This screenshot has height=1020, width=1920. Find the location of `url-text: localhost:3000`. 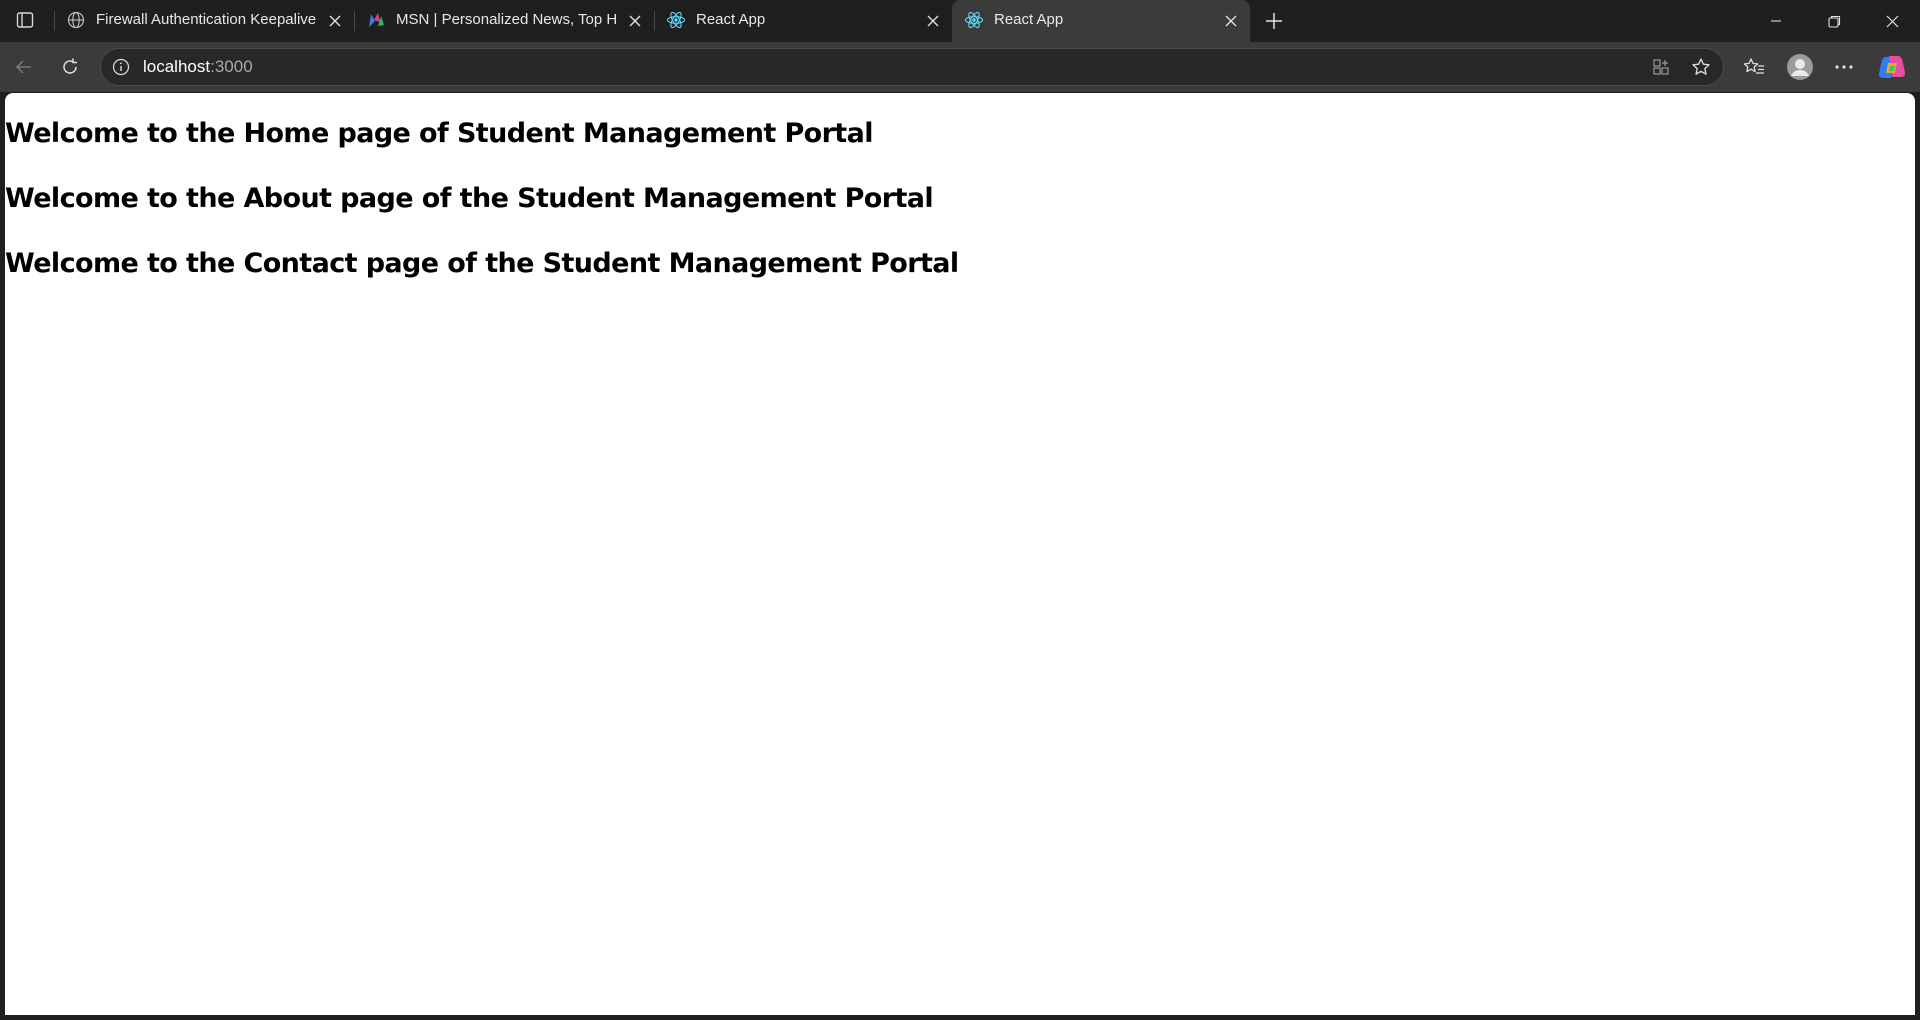

url-text: localhost:3000 is located at coordinates (198, 67).